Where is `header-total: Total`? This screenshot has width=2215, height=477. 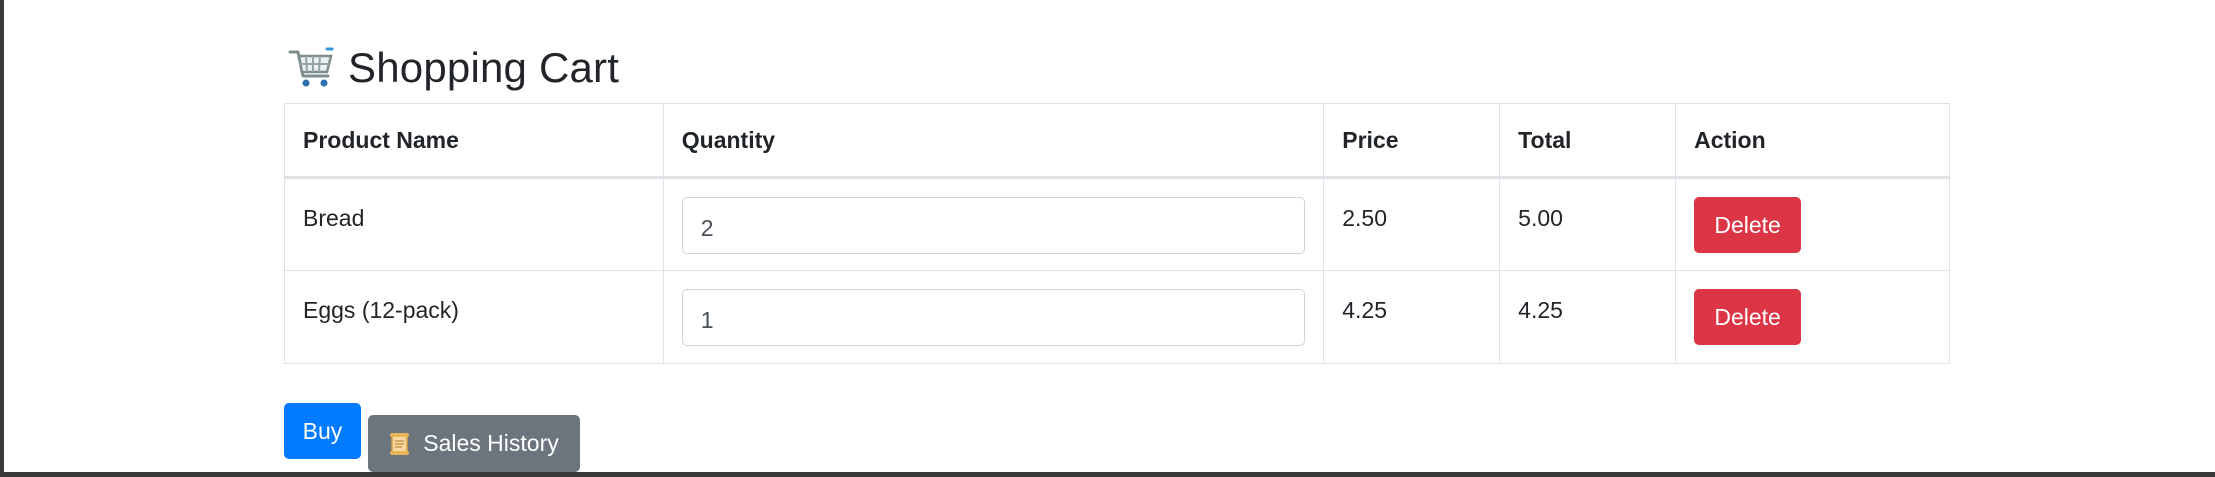
header-total: Total is located at coordinates (1588, 141).